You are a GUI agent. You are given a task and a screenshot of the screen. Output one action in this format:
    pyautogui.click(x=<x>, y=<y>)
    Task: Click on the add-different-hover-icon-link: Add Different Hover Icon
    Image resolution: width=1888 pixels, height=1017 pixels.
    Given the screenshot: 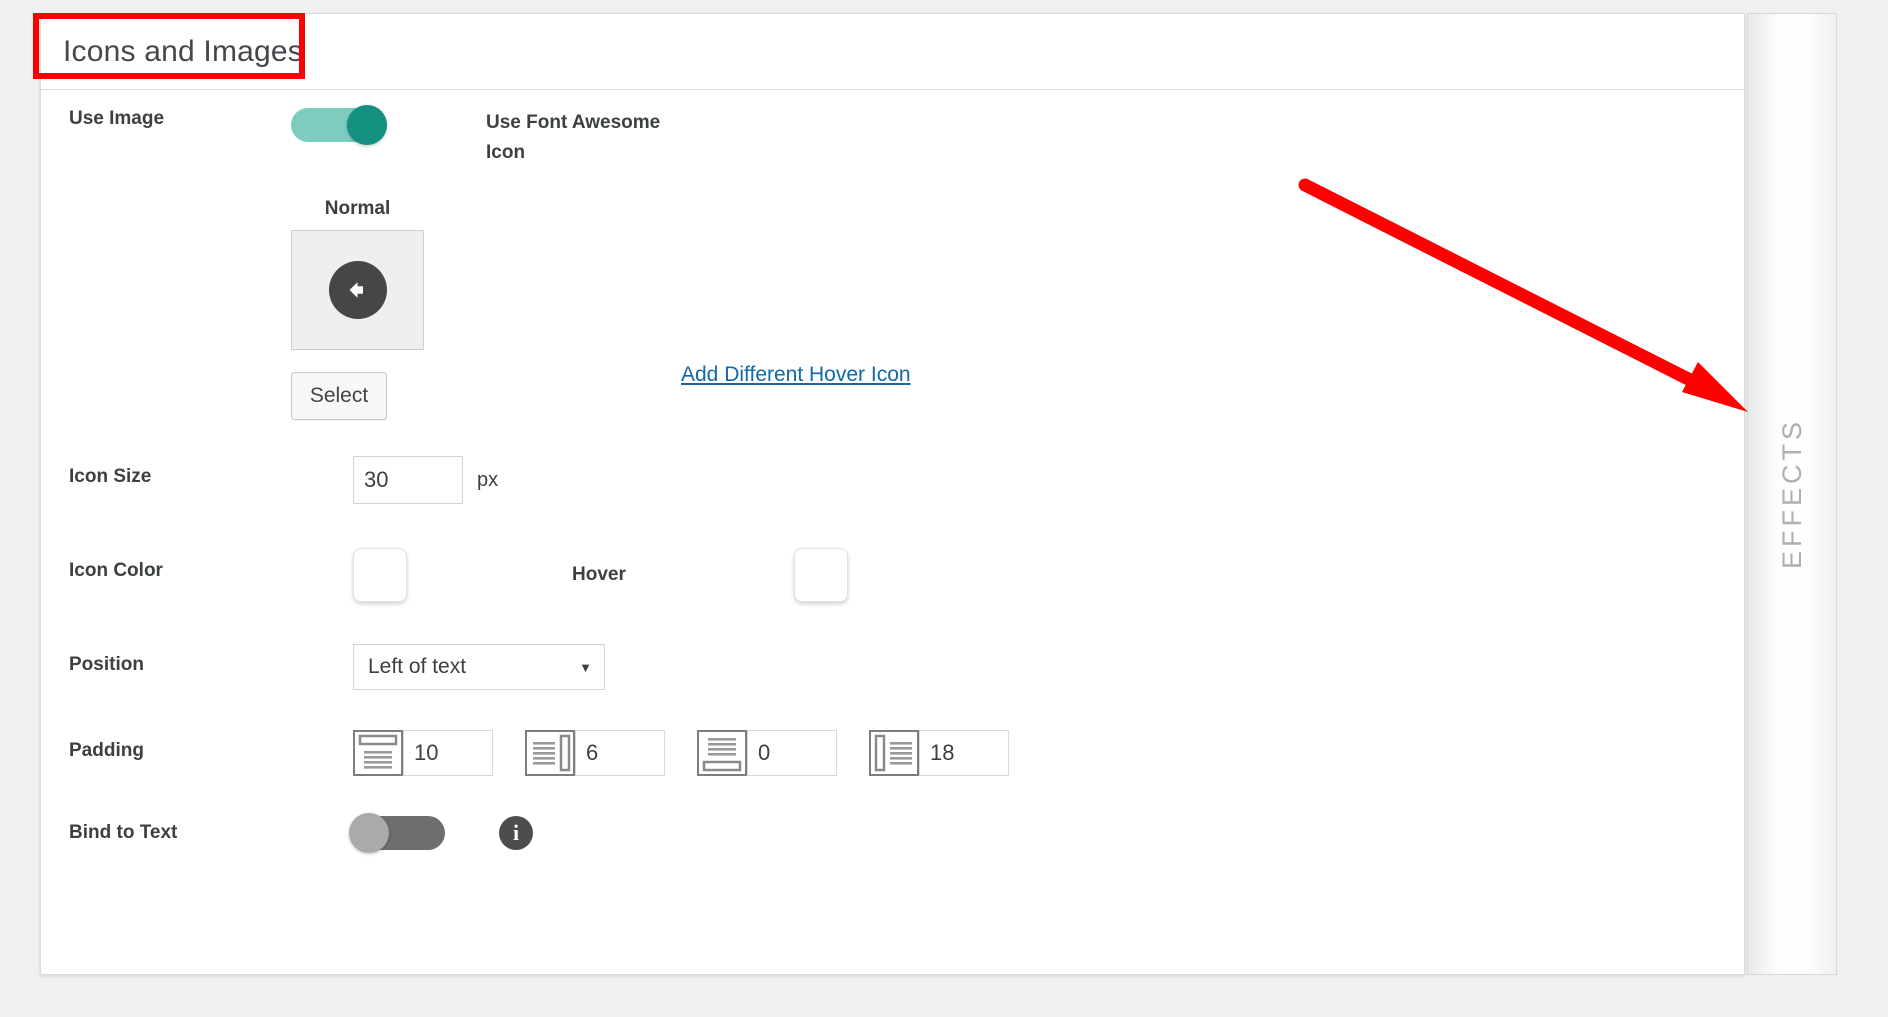 What is the action you would take?
    pyautogui.click(x=796, y=374)
    